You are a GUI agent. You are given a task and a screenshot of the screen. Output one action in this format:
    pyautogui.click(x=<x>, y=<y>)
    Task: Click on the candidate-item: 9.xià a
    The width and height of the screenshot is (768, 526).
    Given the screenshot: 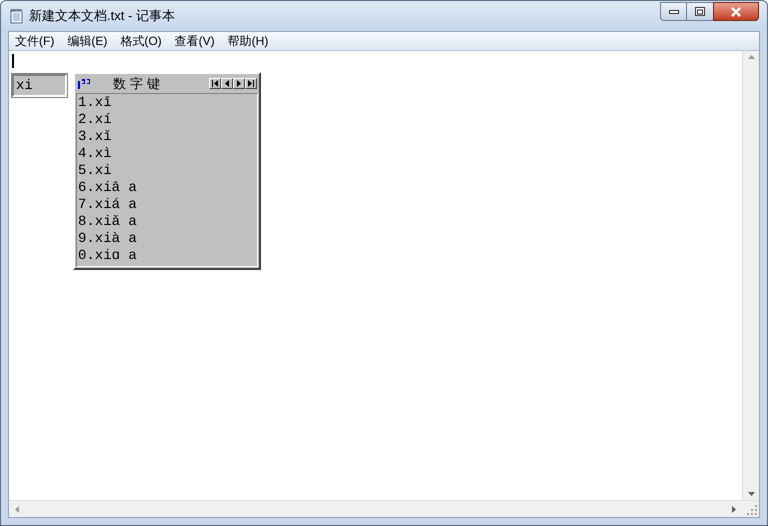 What is the action you would take?
    pyautogui.click(x=167, y=239)
    